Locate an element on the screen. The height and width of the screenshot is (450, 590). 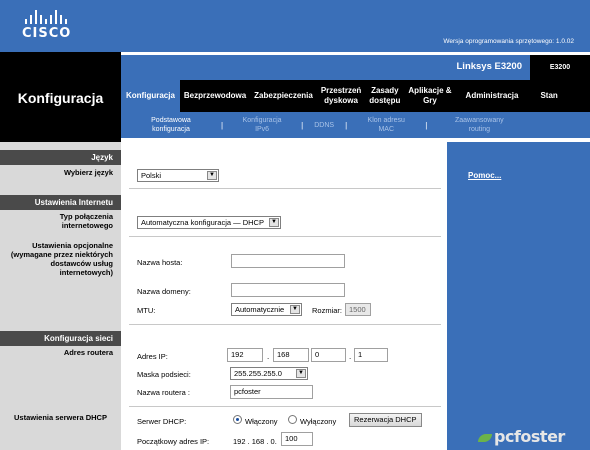
subtab-zaawansowany-routing: Zaawansowany routing is located at coordinates (479, 125).